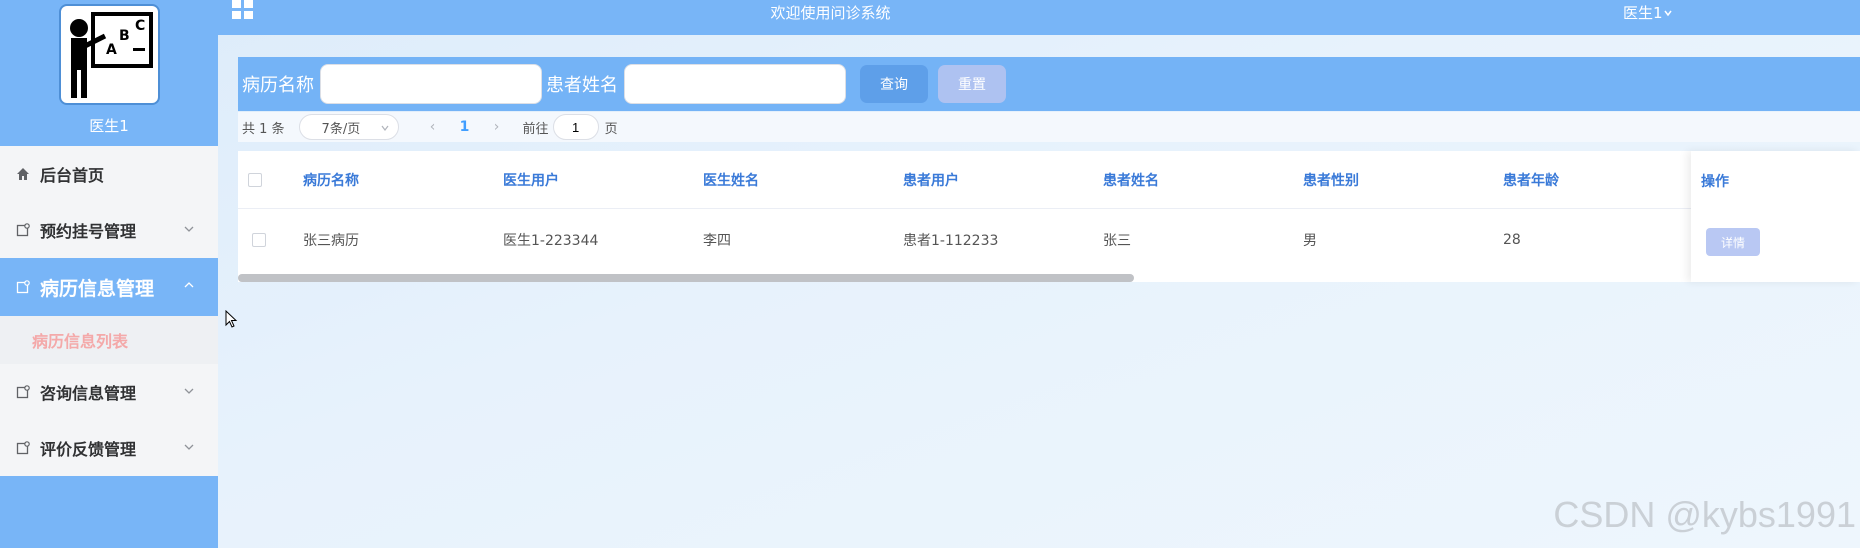  What do you see at coordinates (1310, 241) in the screenshot?
I see `table-cell: 男` at bounding box center [1310, 241].